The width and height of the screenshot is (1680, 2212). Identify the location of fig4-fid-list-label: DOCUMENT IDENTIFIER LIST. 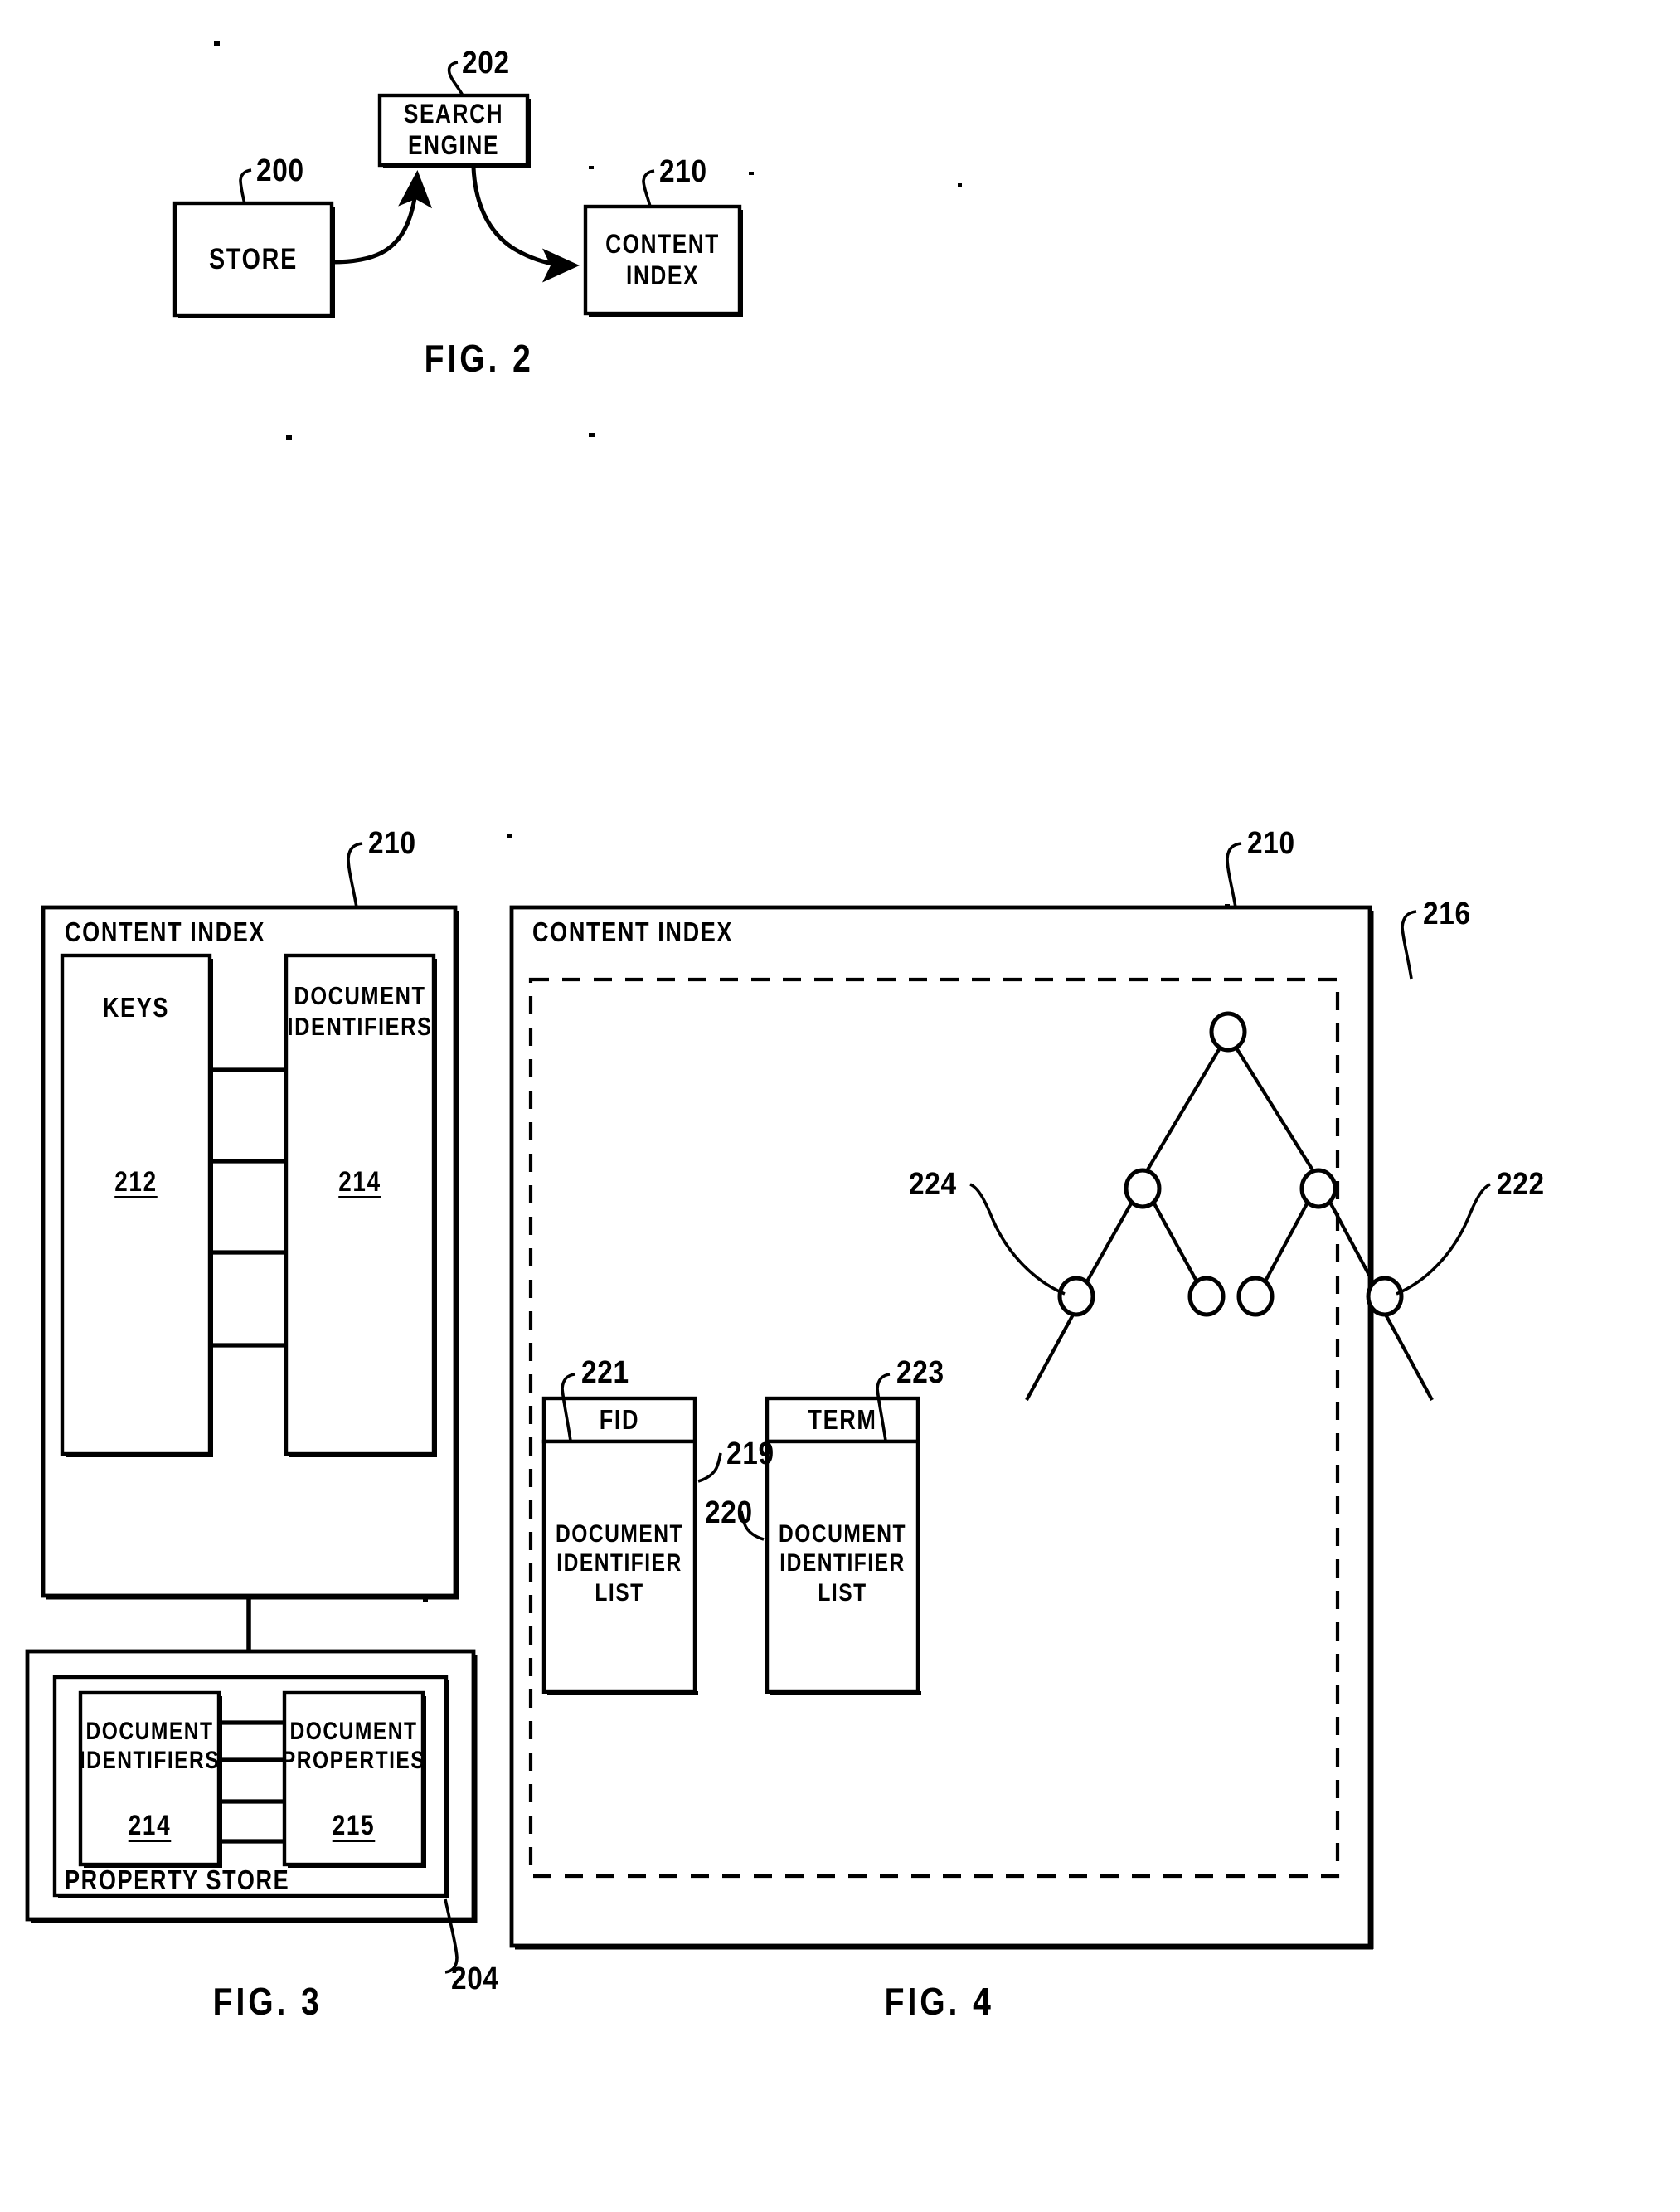
(619, 1563).